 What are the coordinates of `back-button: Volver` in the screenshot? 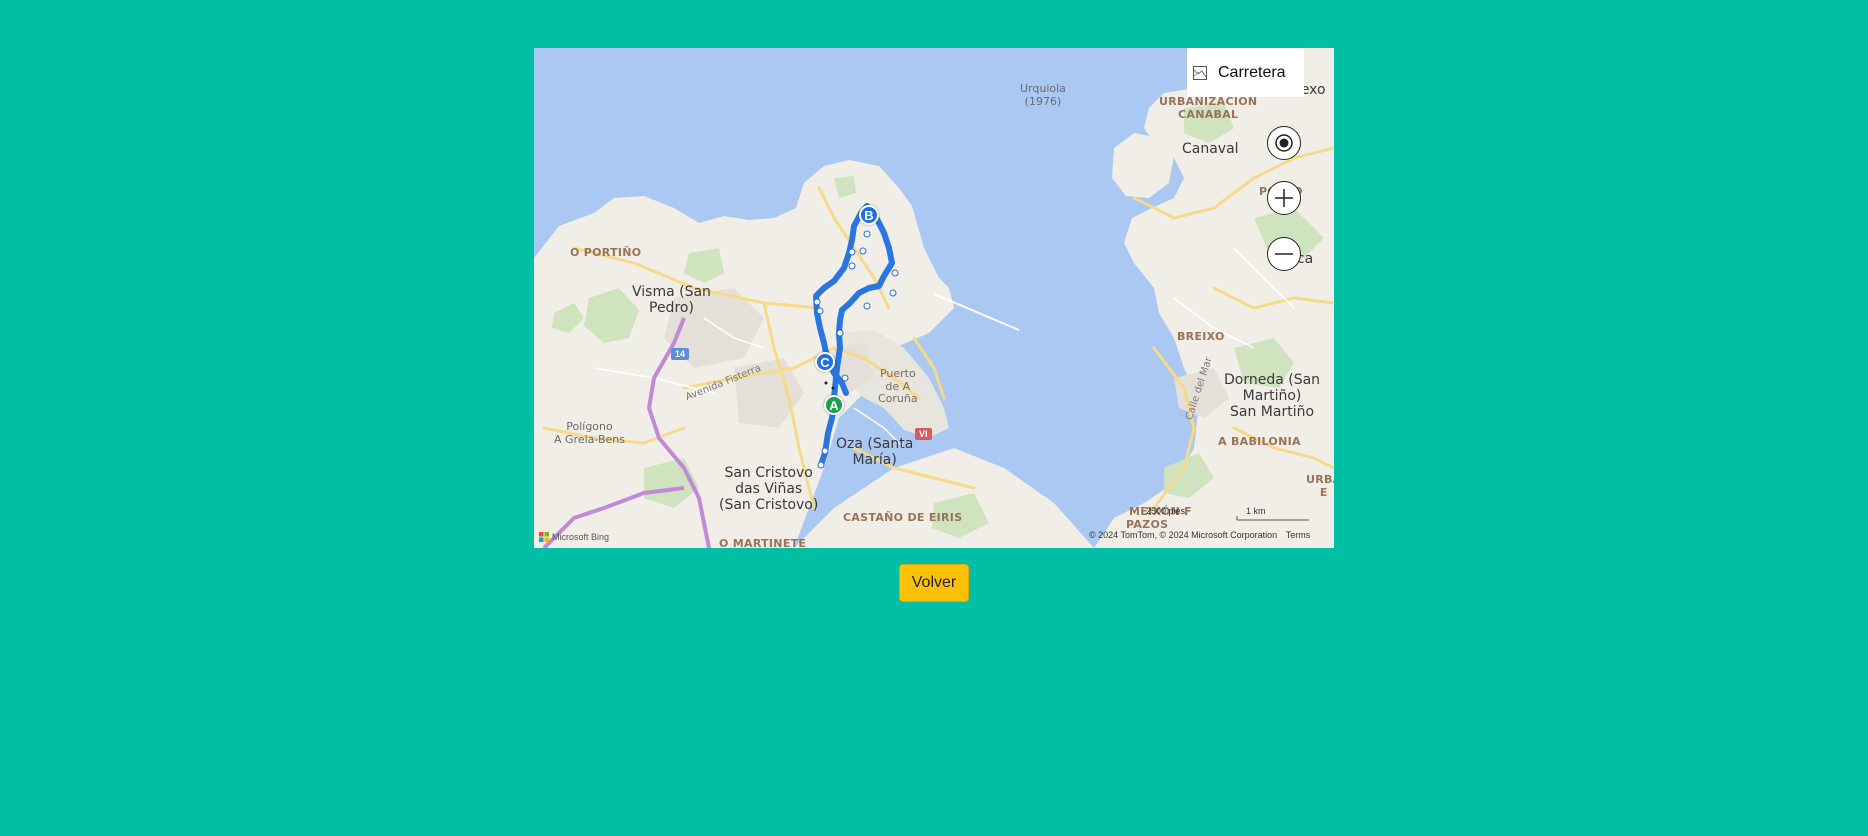 It's located at (934, 583).